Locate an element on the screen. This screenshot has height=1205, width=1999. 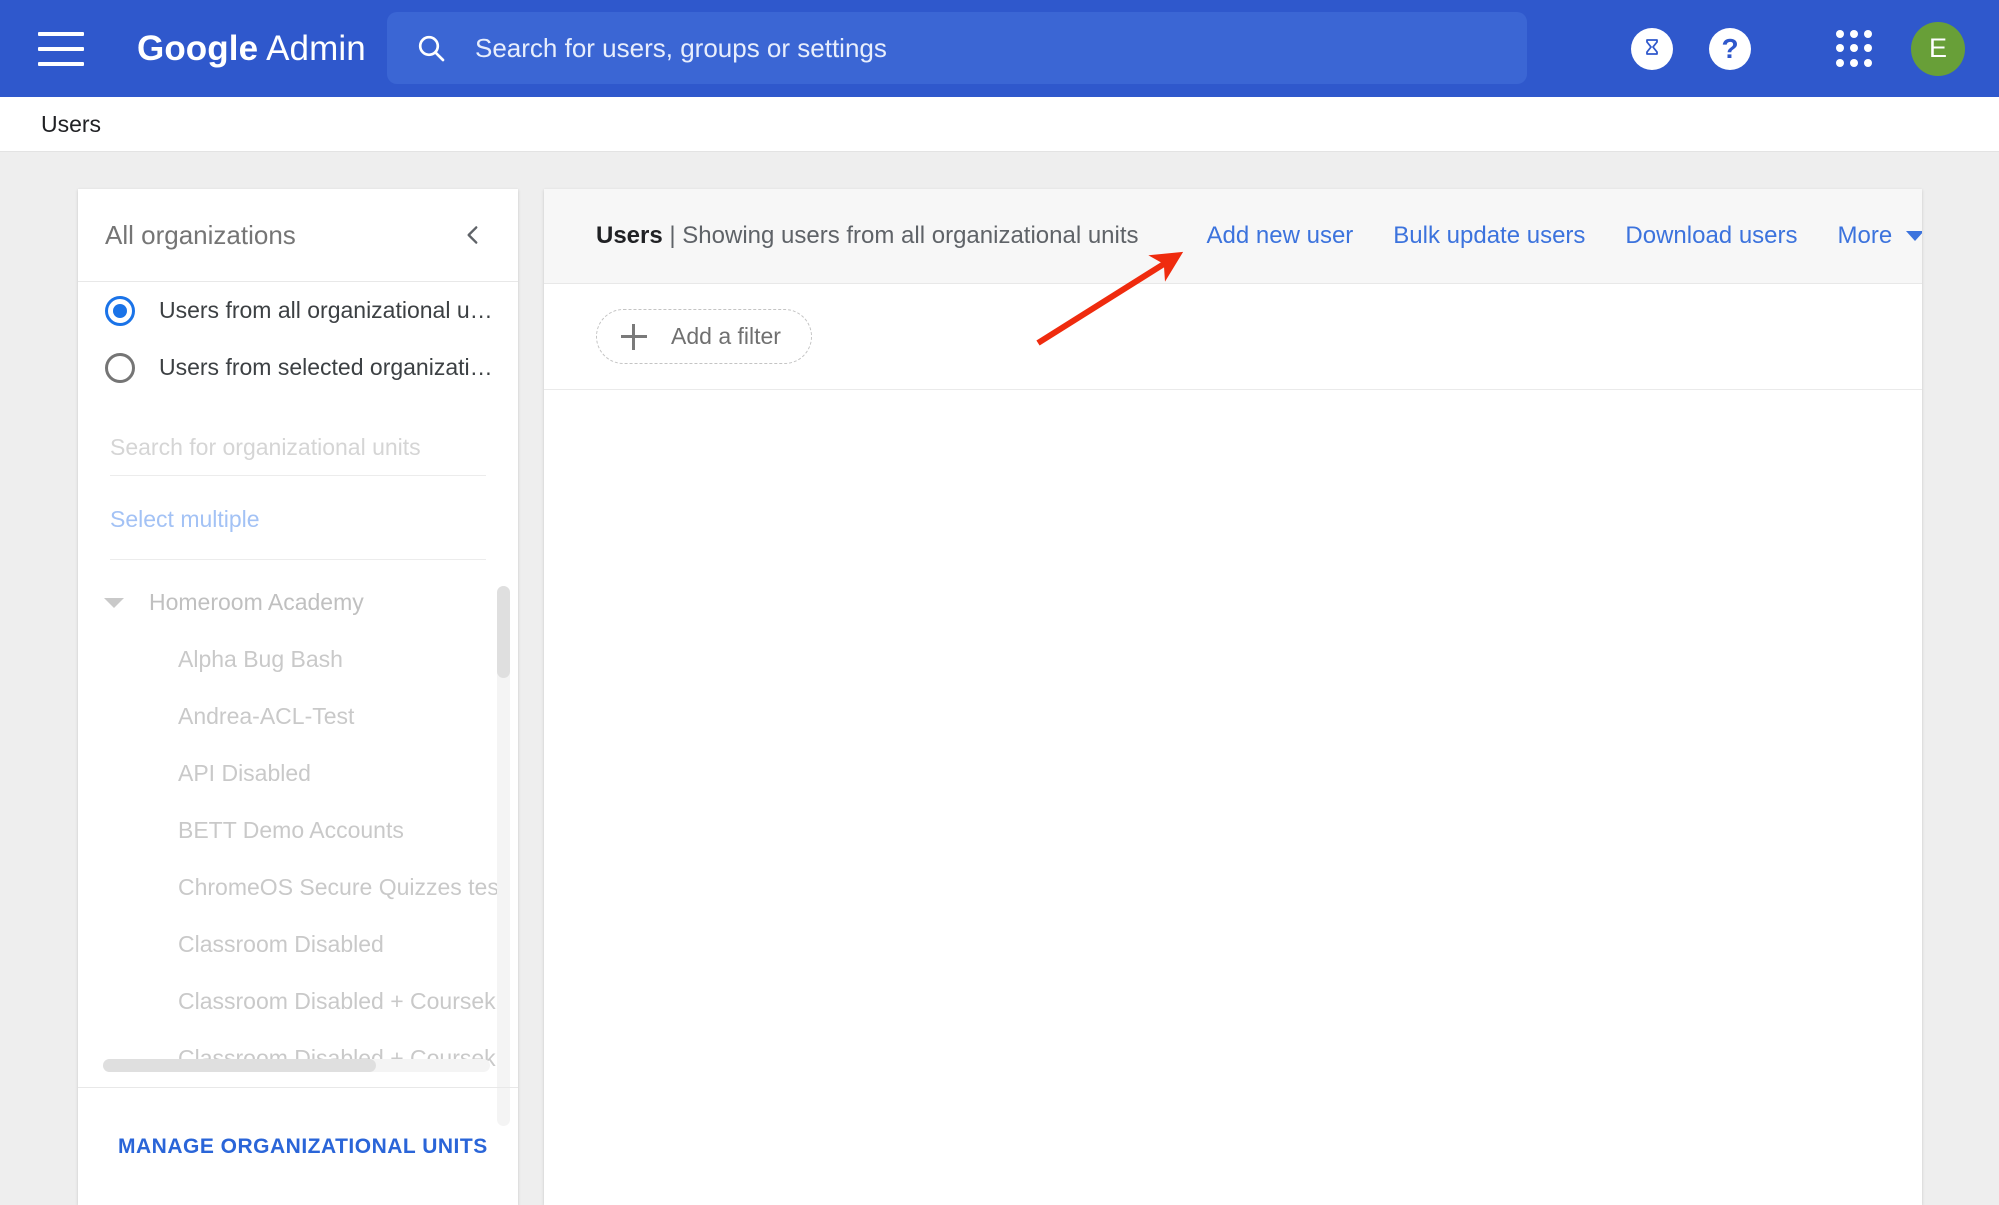
help-question-icon: ? is located at coordinates (1730, 48).